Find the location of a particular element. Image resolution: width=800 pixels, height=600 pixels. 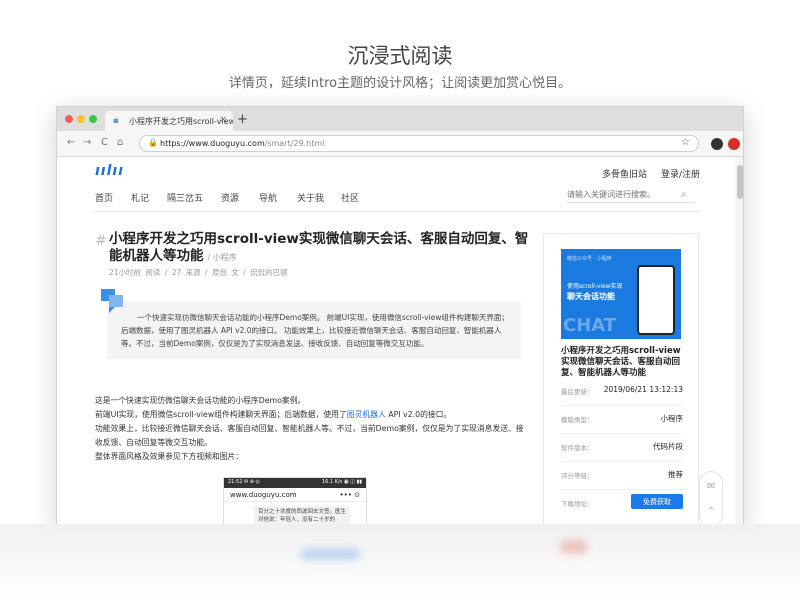

menu-item-home: 首页 is located at coordinates (104, 197).